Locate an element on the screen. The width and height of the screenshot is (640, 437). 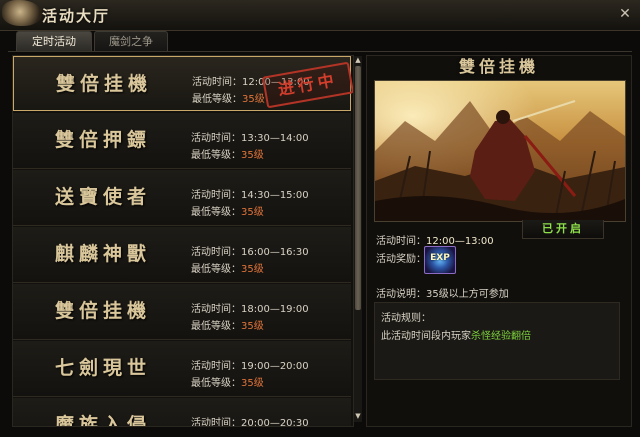
title-emblem-icon is located at coordinates (22, 13).